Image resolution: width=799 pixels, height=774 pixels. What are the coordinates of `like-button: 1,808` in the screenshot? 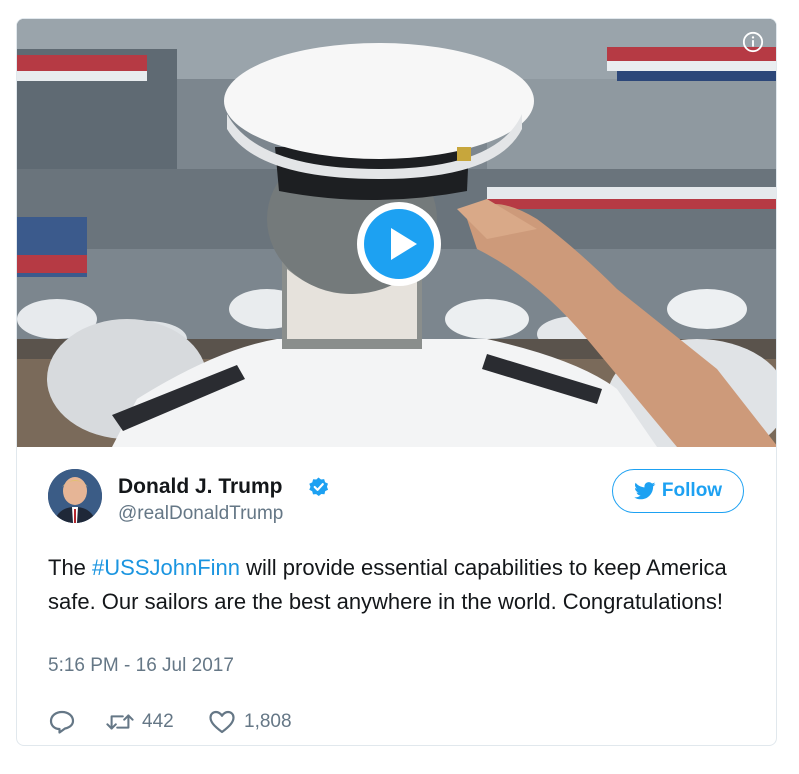 It's located at (250, 722).